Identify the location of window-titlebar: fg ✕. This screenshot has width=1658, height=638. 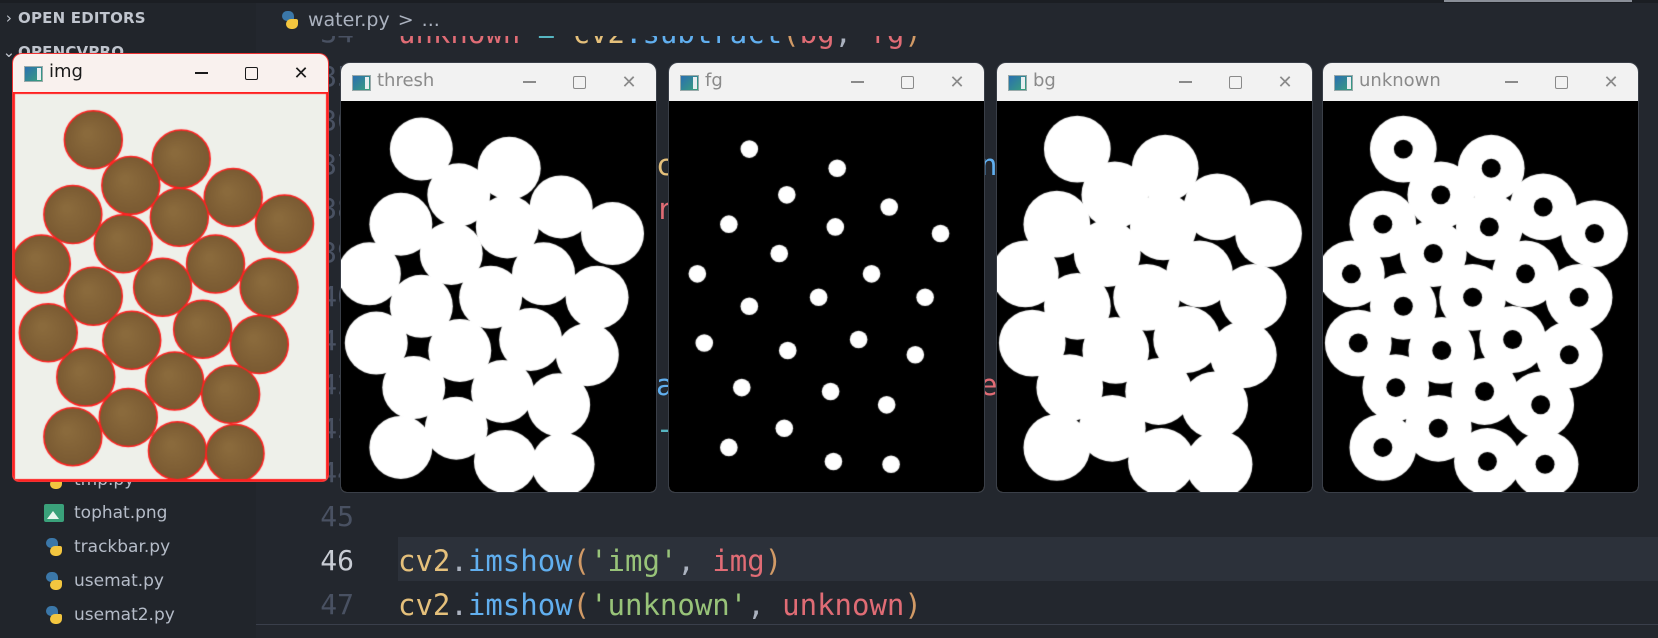
(826, 82).